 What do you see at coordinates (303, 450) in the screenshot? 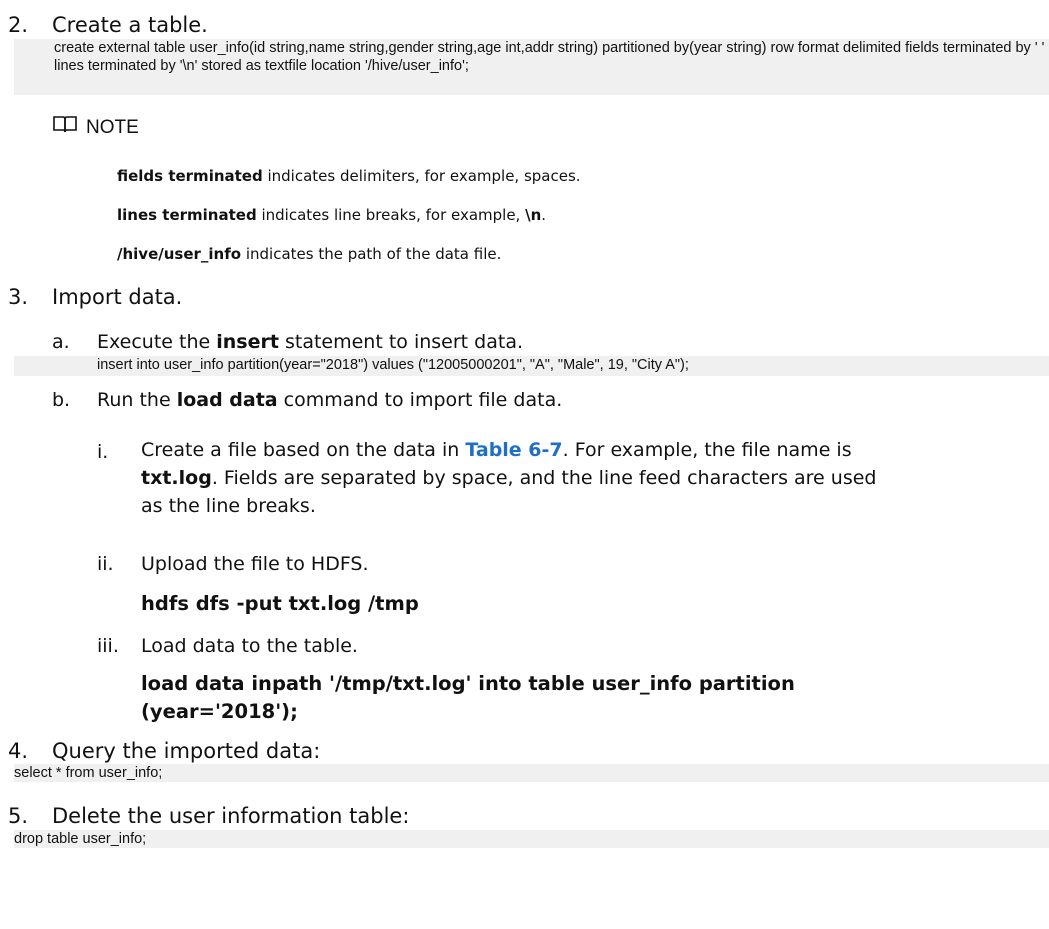
I see `step-3b-i-pre: Create a file based on the data in` at bounding box center [303, 450].